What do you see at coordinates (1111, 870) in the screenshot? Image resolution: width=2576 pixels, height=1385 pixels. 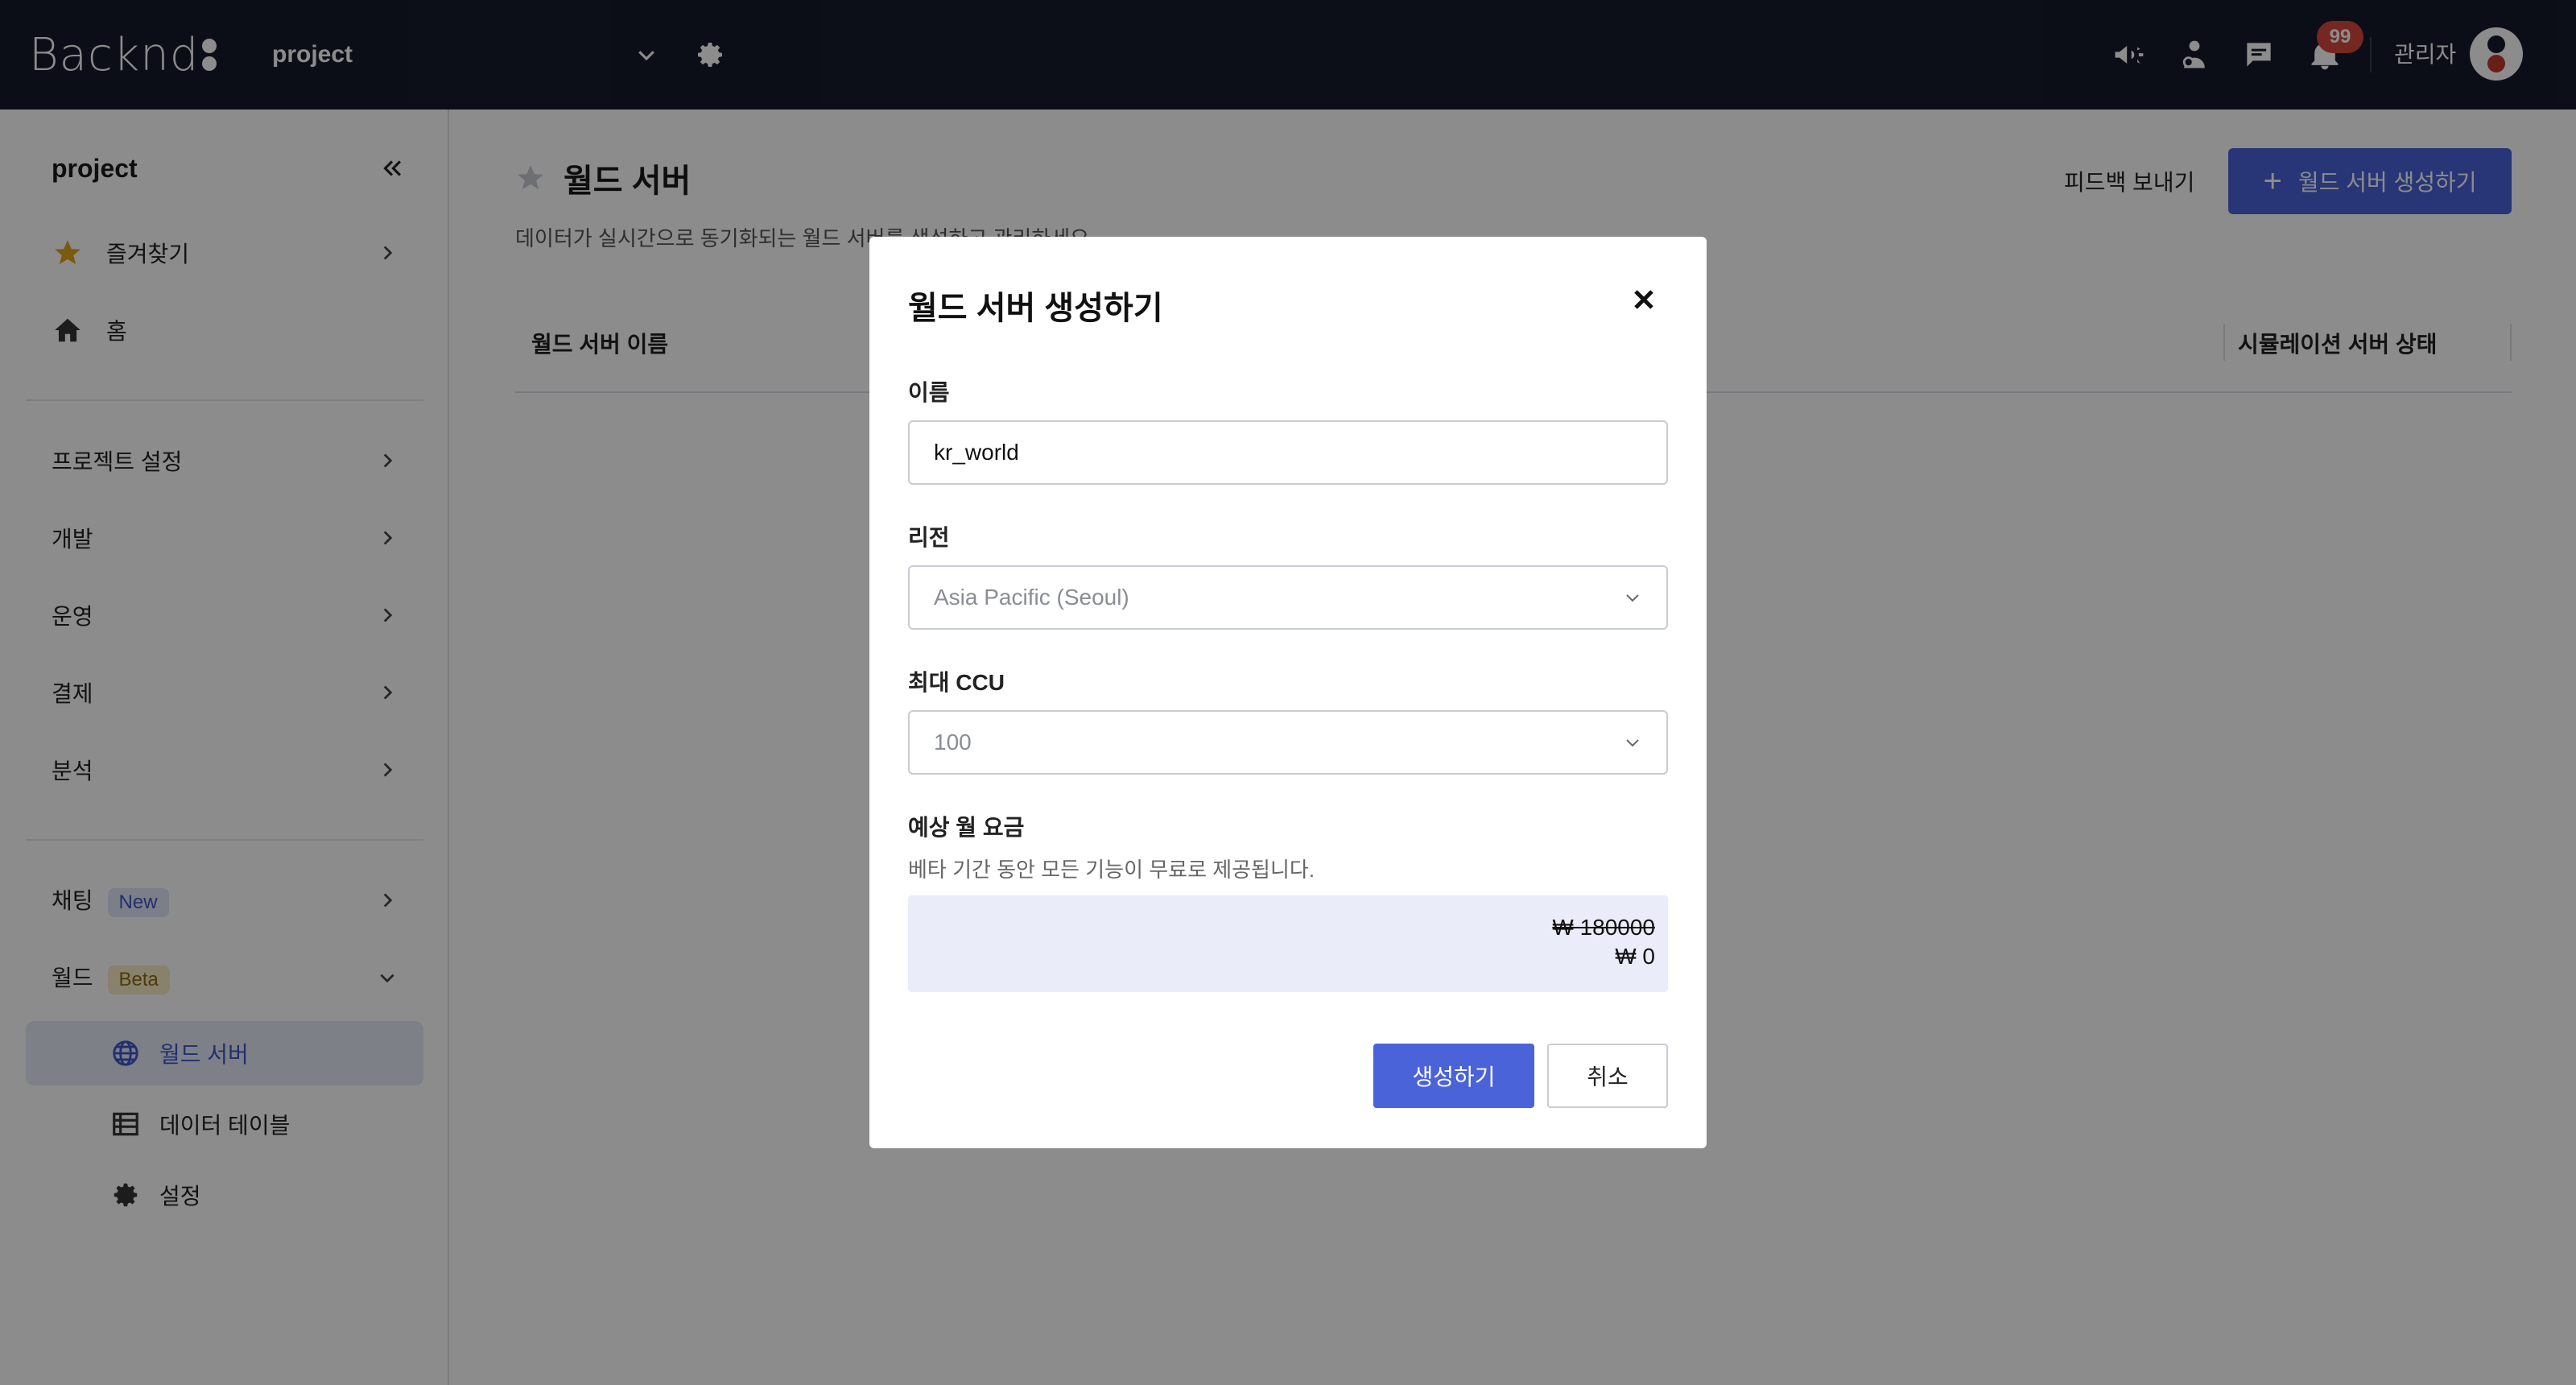 I see `beta-free-notice: 베타 기간 동안 모든 기능이 무료로 제공됩니다.` at bounding box center [1111, 870].